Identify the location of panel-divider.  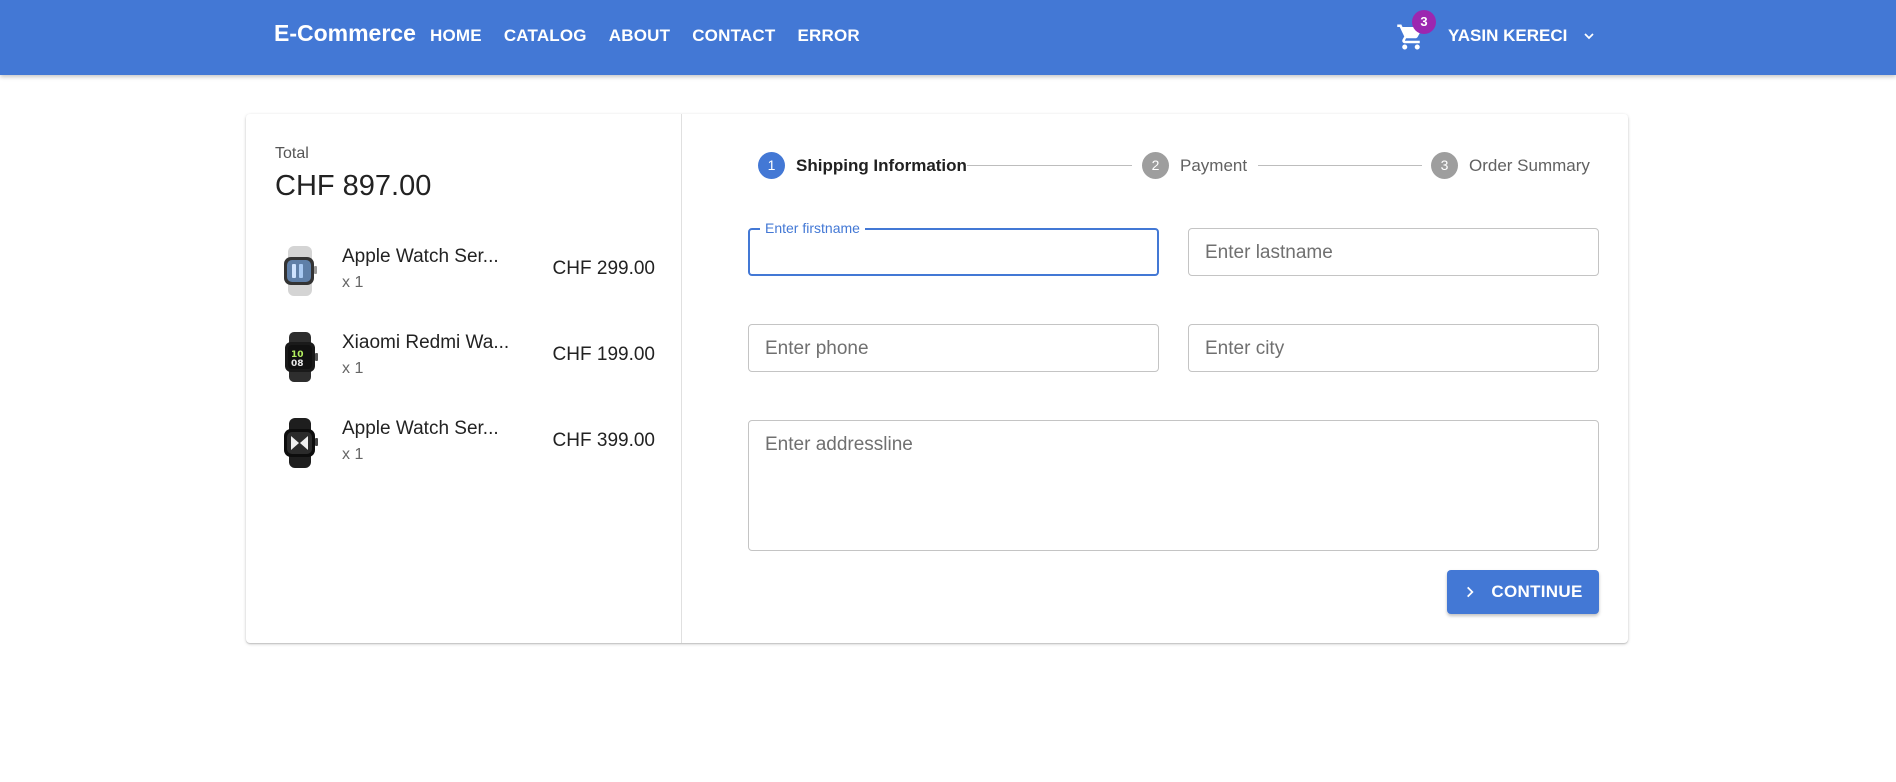
(681, 378).